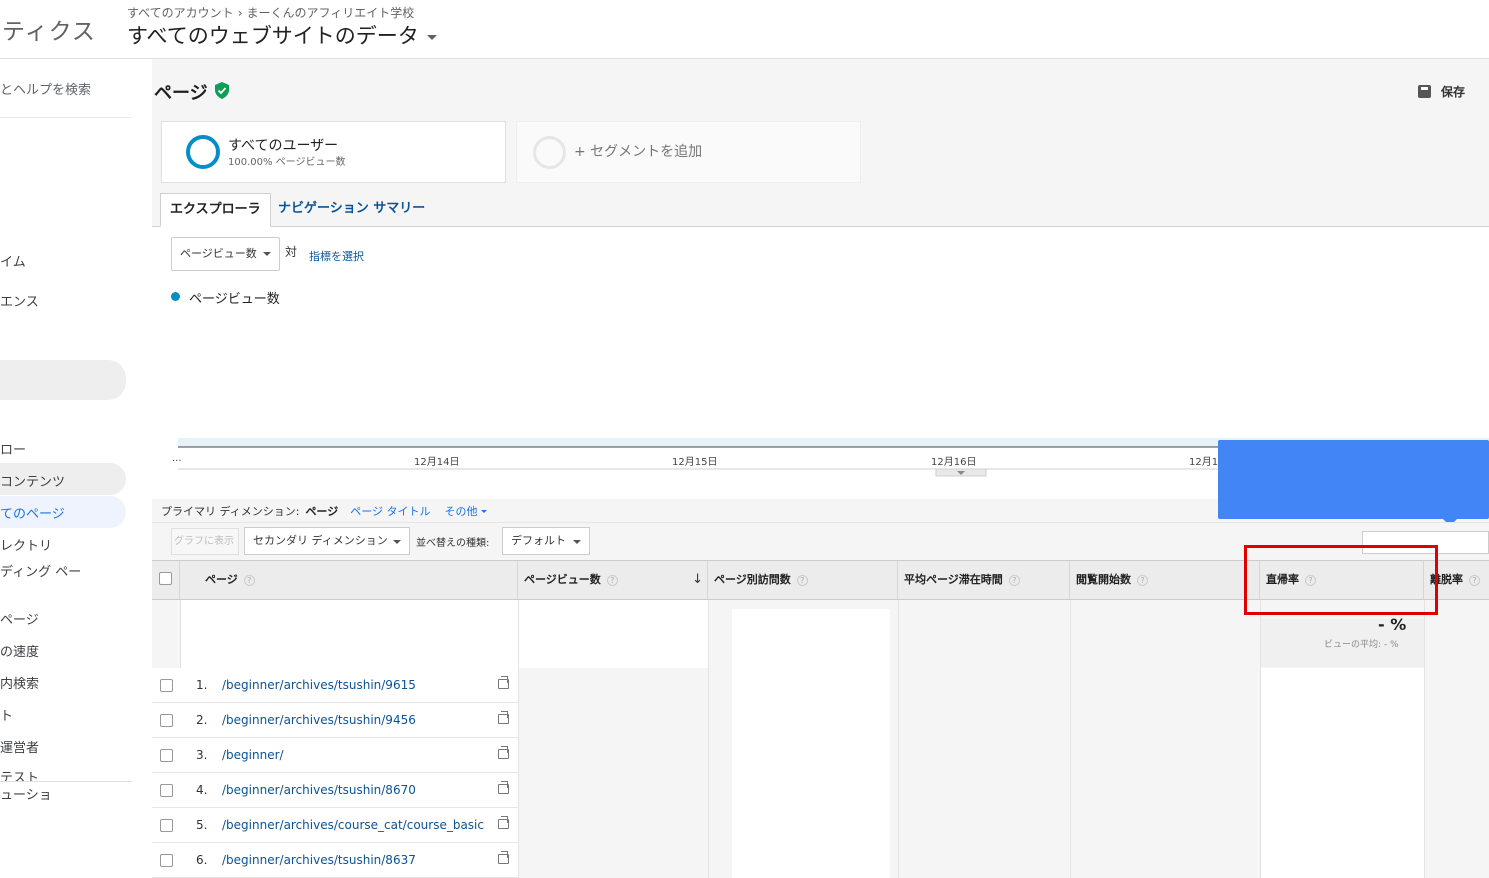  What do you see at coordinates (19, 618) in the screenshot?
I see `sidebar-item-exit-pages: ページ` at bounding box center [19, 618].